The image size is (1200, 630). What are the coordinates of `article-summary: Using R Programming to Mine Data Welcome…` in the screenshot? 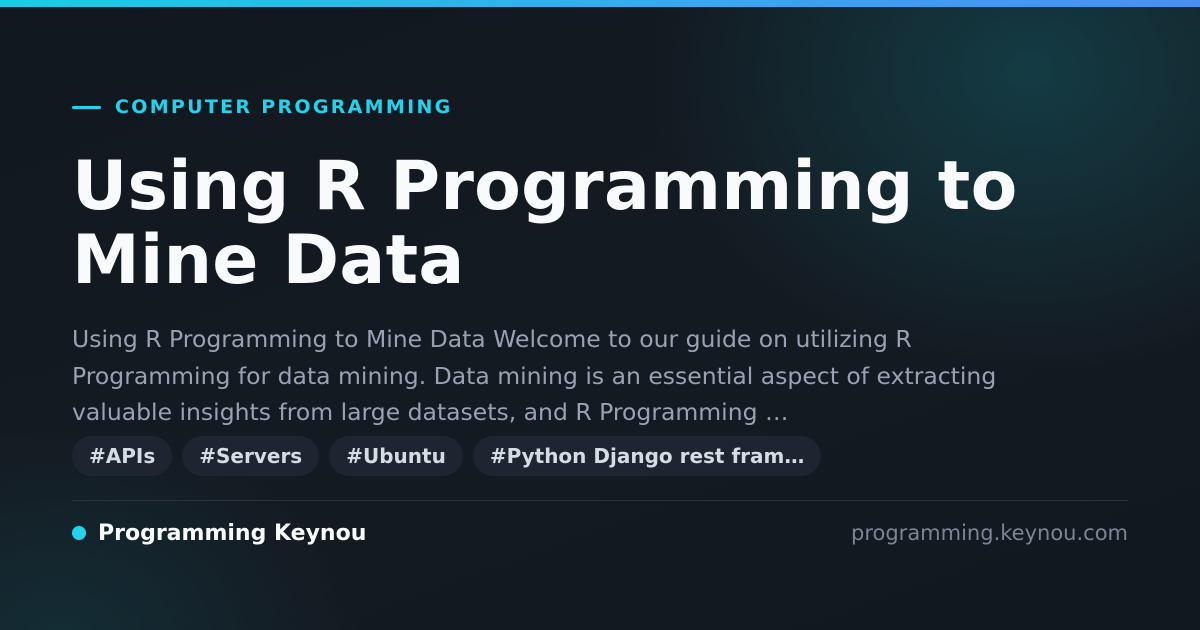 It's located at (534, 375).